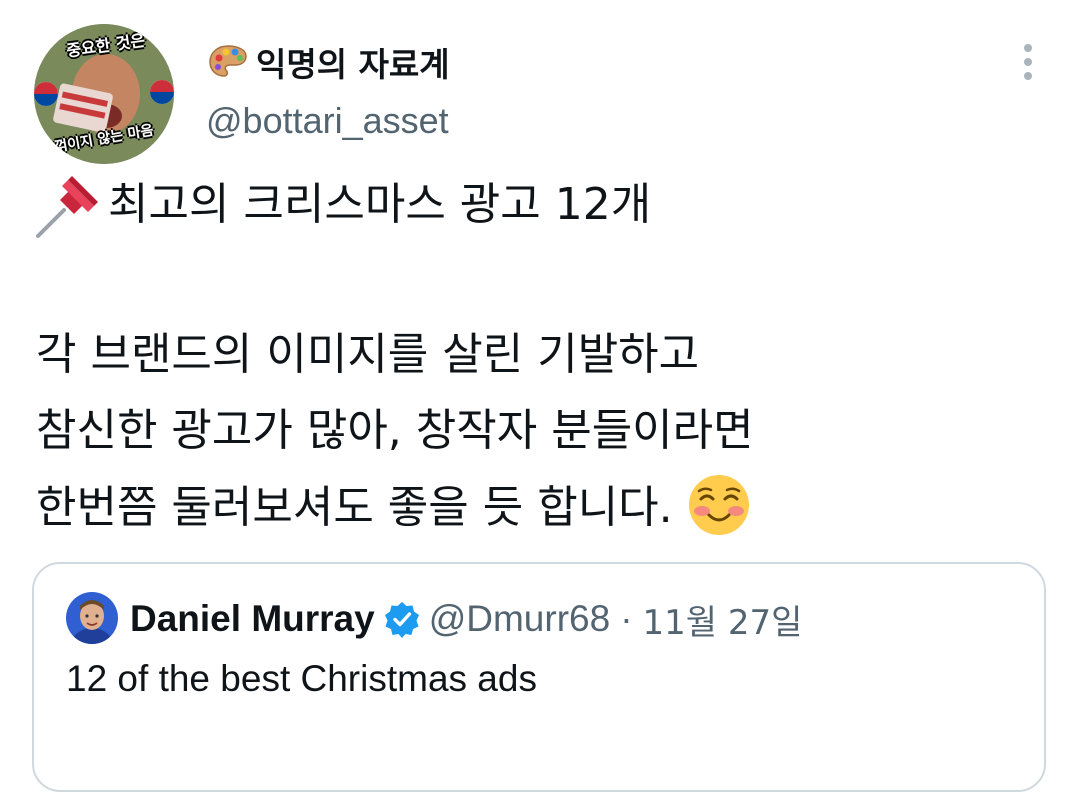 Image resolution: width=1080 pixels, height=792 pixels. Describe the element at coordinates (401, 620) in the screenshot. I see `verified-badge-icon` at that location.